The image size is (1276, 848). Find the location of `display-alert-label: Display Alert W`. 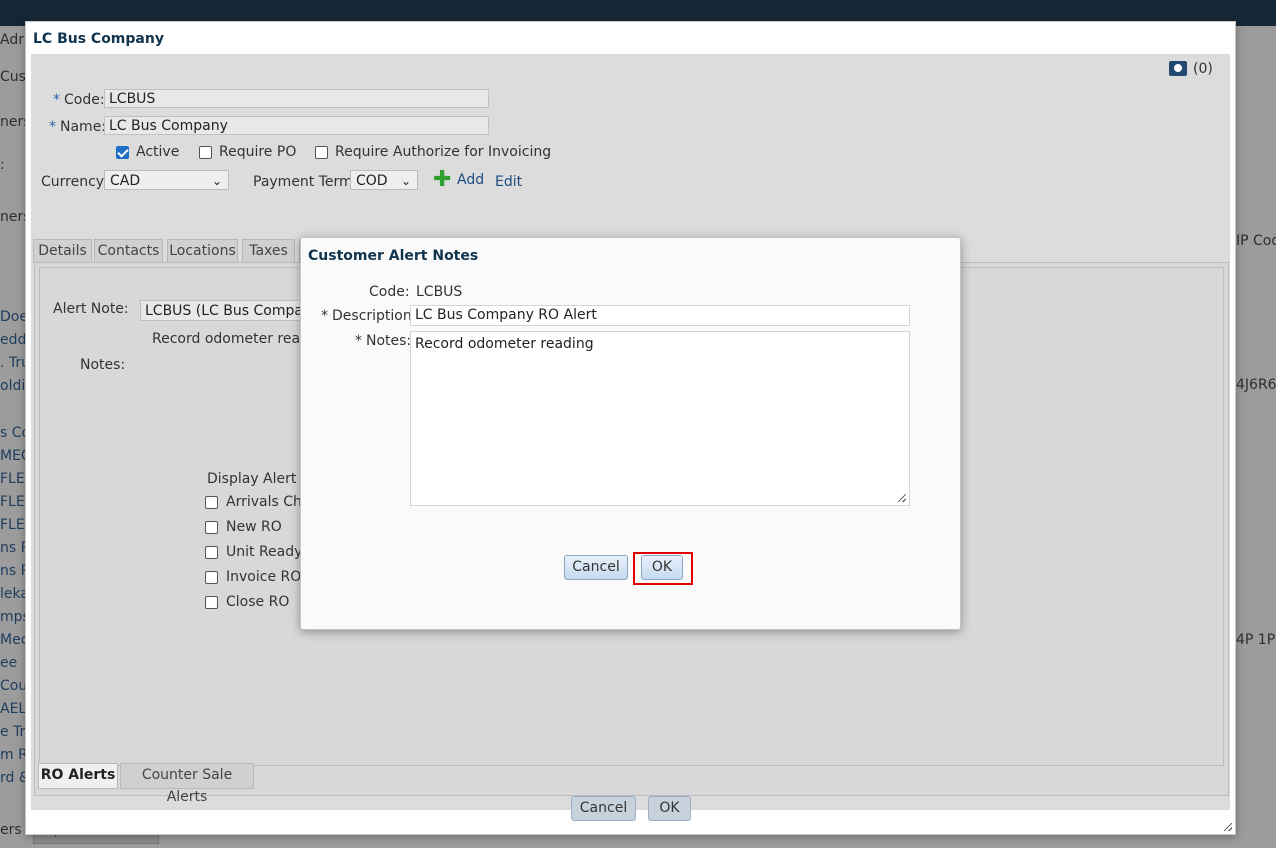

display-alert-label: Display Alert W is located at coordinates (261, 479).